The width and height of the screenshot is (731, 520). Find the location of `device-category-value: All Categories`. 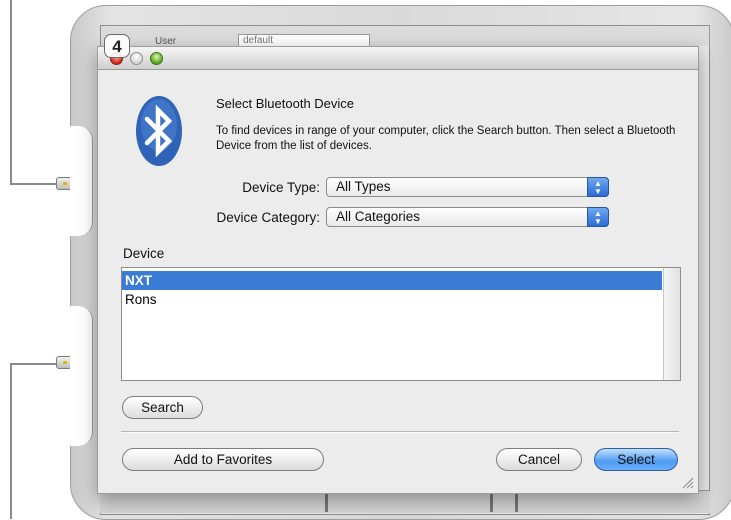

device-category-value: All Categories is located at coordinates (378, 216).